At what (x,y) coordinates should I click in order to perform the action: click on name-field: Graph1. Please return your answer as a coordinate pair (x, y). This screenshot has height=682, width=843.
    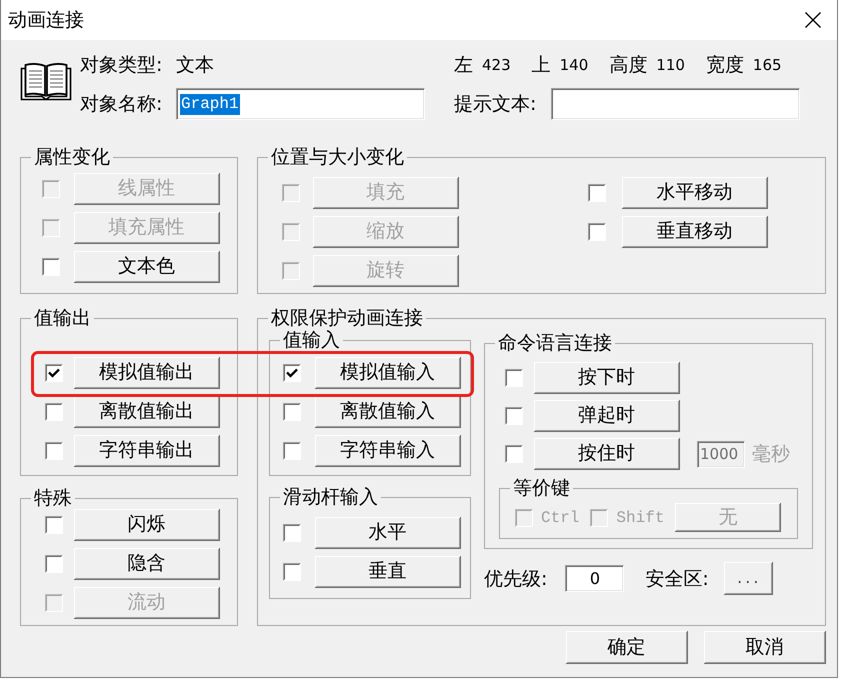
    Looking at the image, I should click on (300, 104).